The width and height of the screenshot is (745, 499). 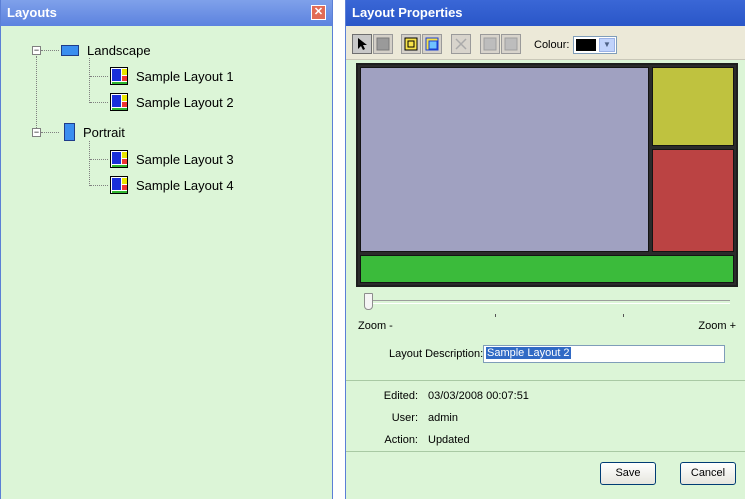 I want to click on colour-select: ▼, so click(x=595, y=45).